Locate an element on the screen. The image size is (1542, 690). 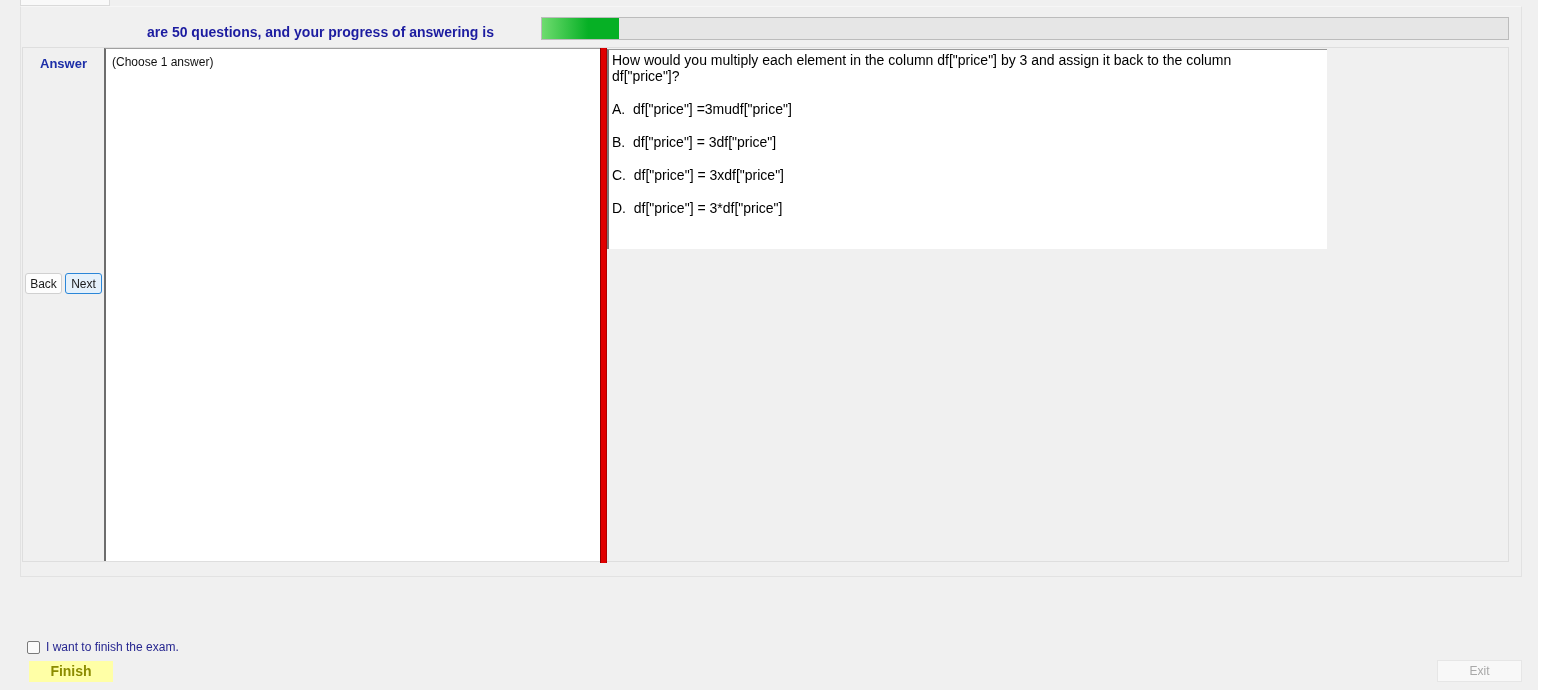
answer-option: B. df["price"] = 3df["price"] is located at coordinates (969, 142).